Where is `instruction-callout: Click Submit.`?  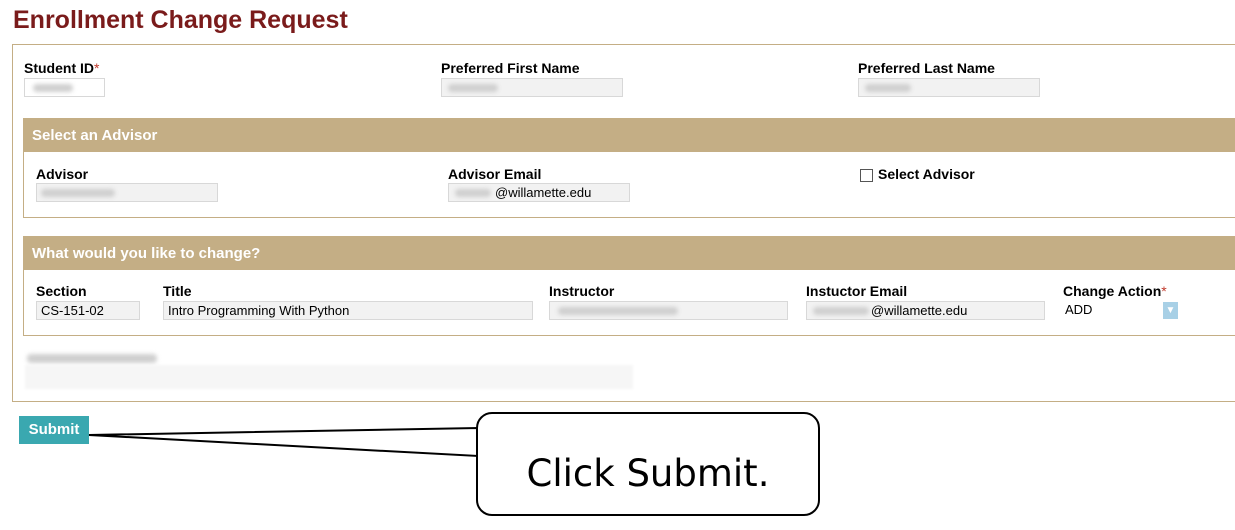
instruction-callout: Click Submit. is located at coordinates (648, 464).